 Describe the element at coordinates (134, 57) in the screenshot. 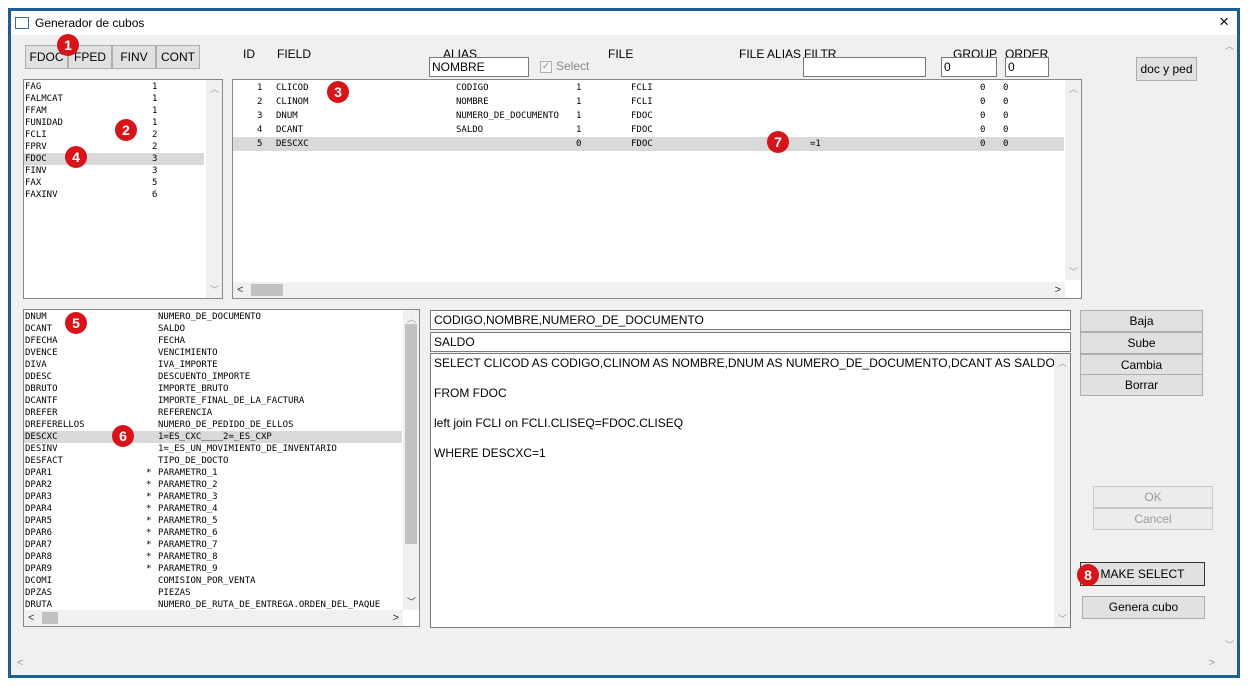

I see `tab-finv: FINV` at that location.